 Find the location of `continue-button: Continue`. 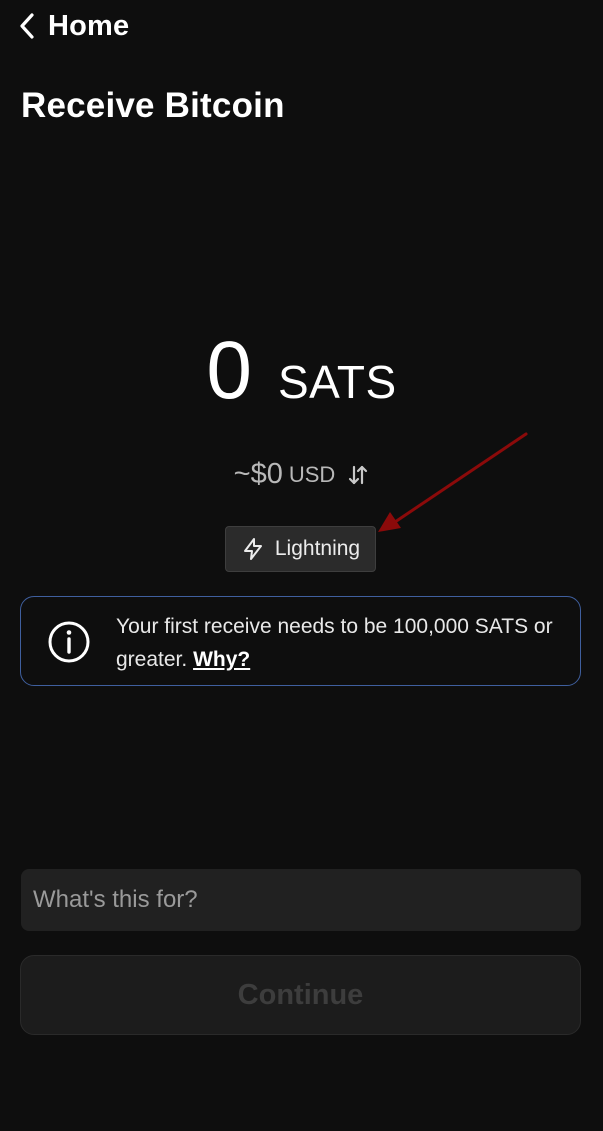

continue-button: Continue is located at coordinates (300, 995).